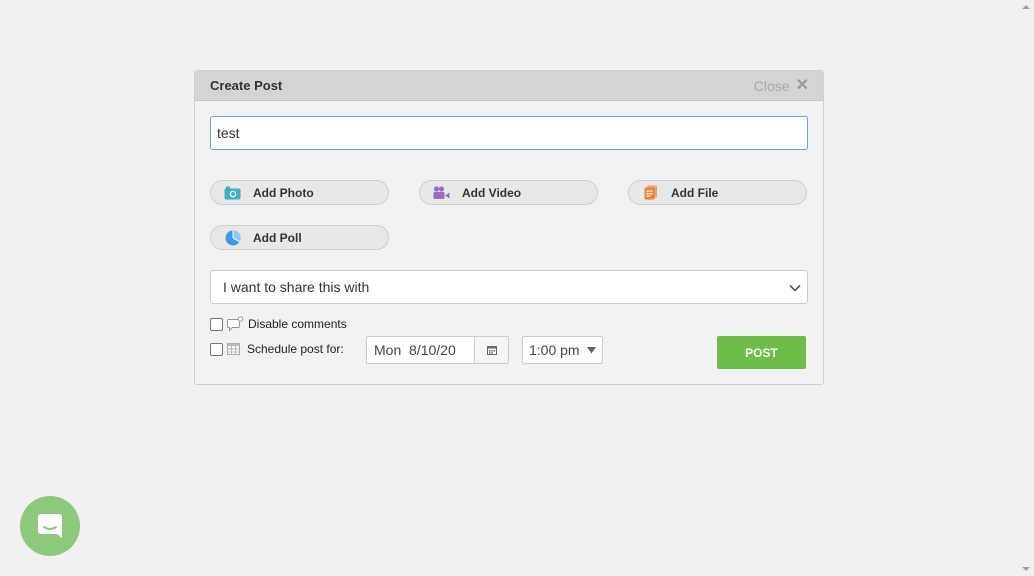 The width and height of the screenshot is (1034, 576). I want to click on disable-comments-row: Disable comments, so click(278, 324).